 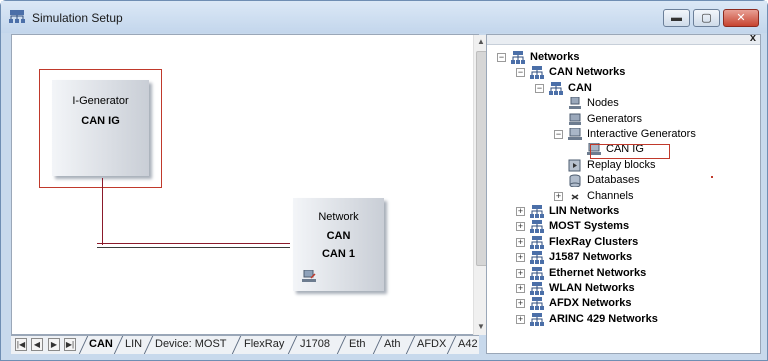 I want to click on can-ig-block: I-Generator CAN IG, so click(x=100, y=128).